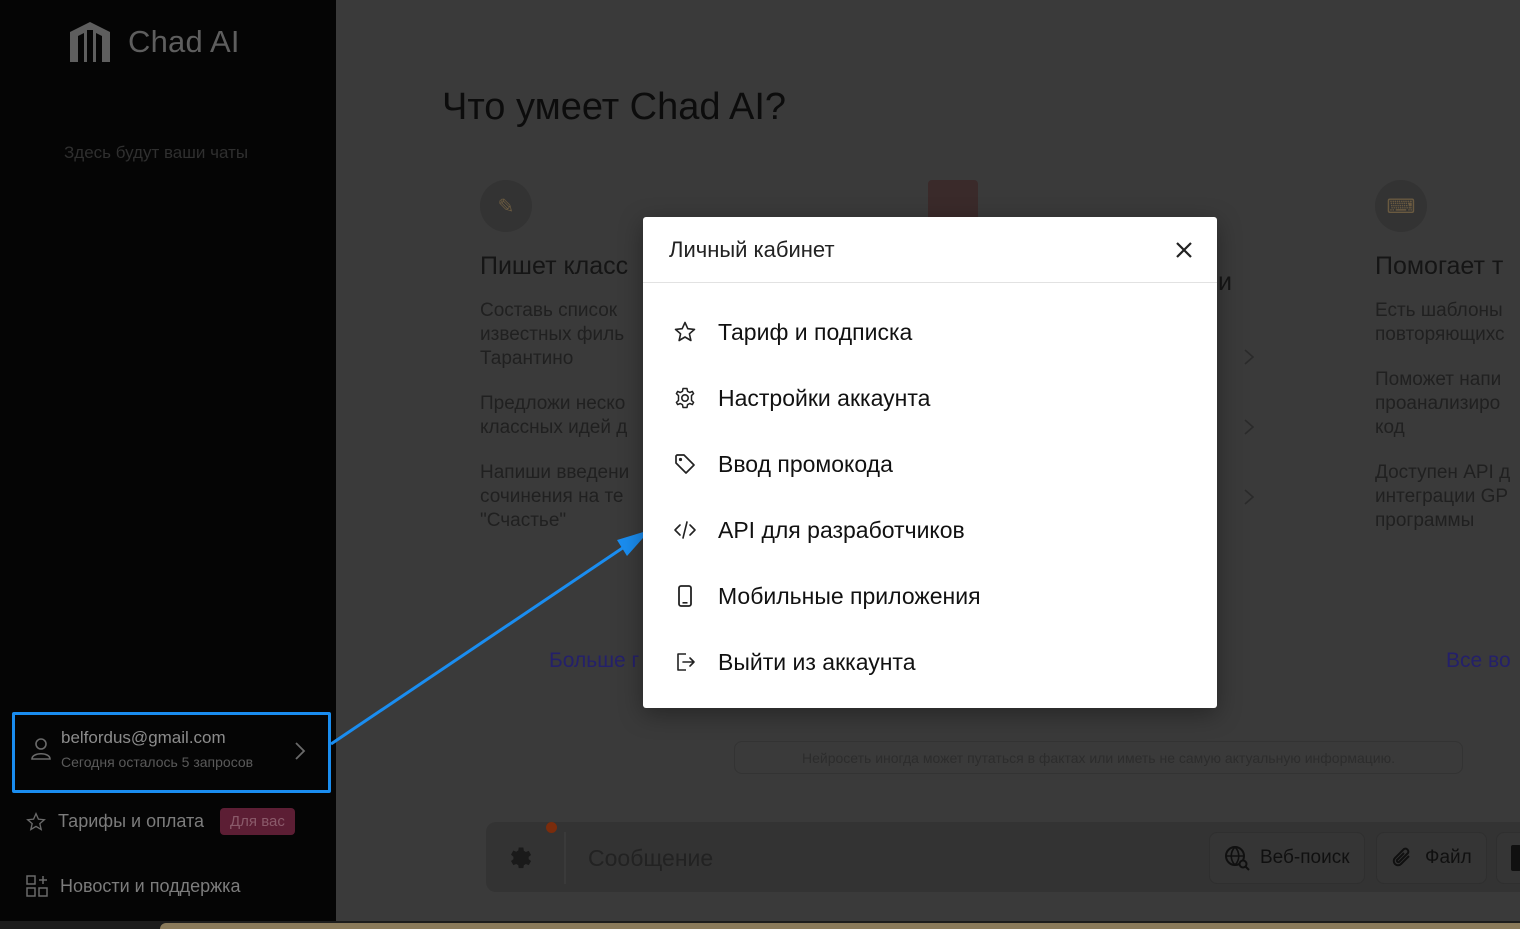  I want to click on close-icon, so click(1184, 250).